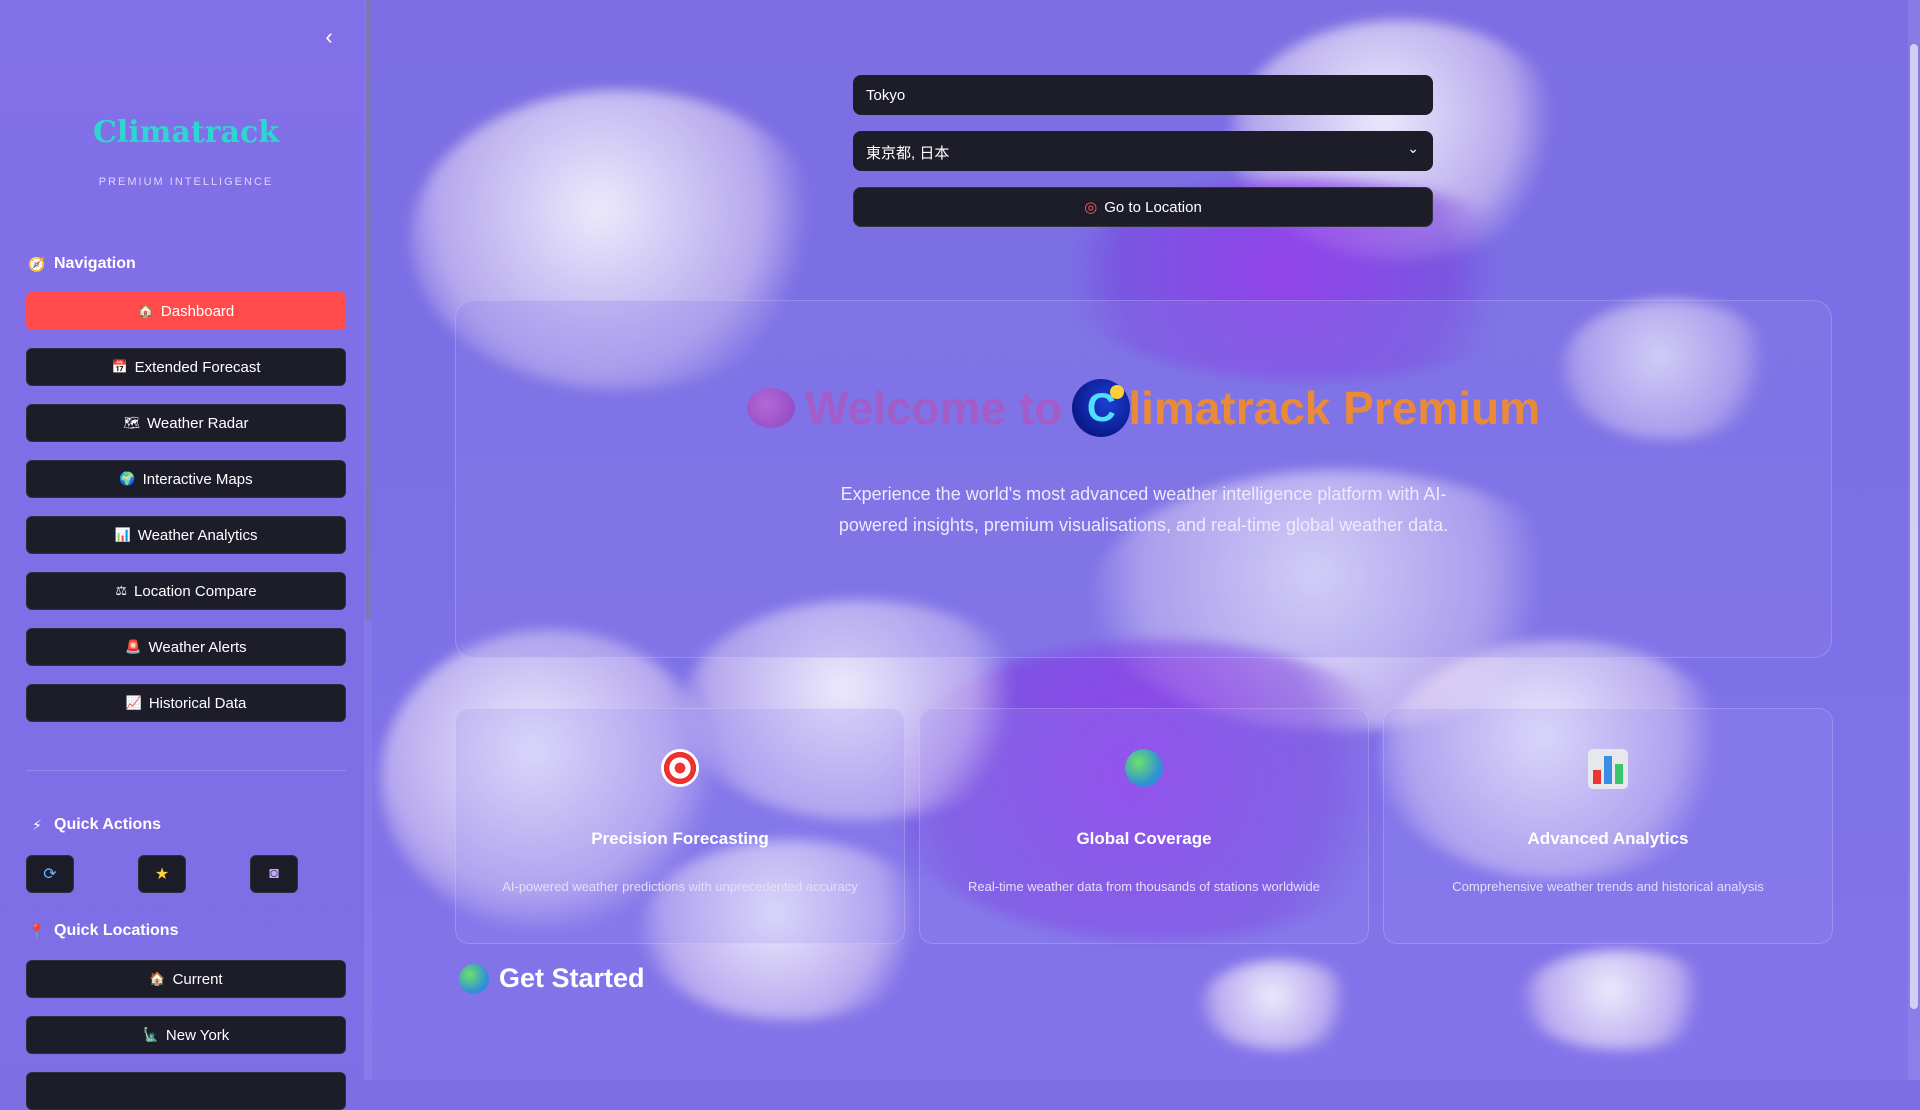 The width and height of the screenshot is (1920, 1110). Describe the element at coordinates (186, 703) in the screenshot. I see `nav-historical-data-button: 📈 Historical Data` at that location.